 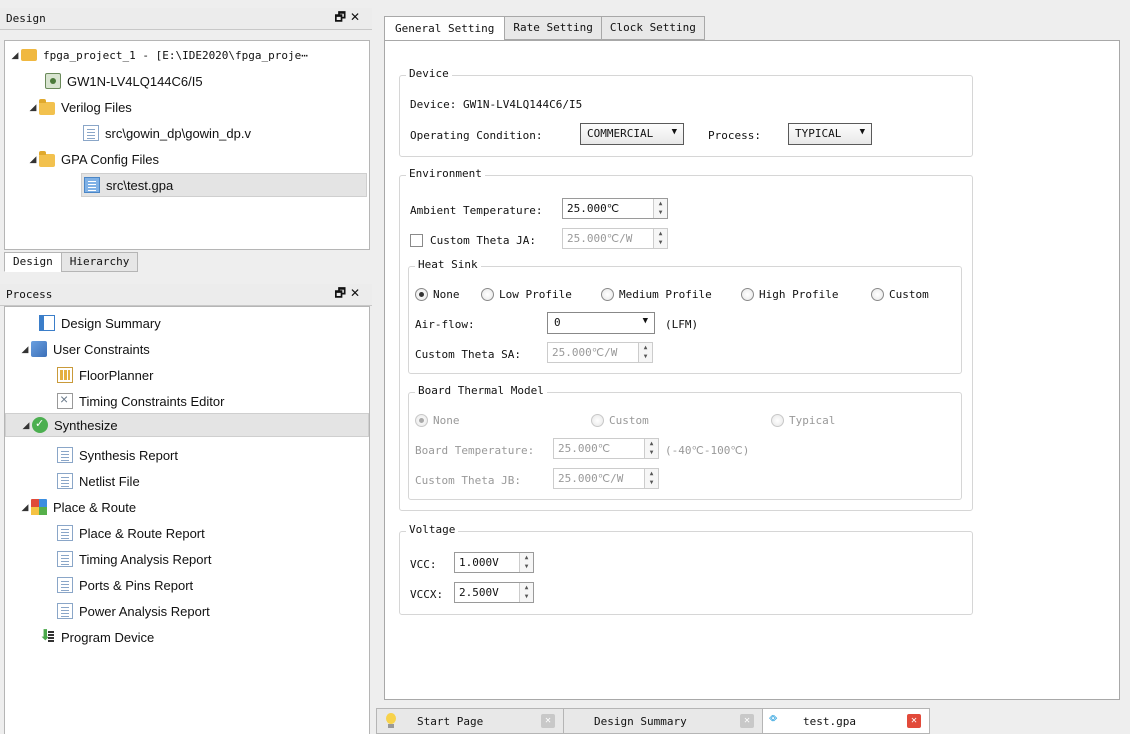 I want to click on input-value: 2.500V, so click(x=479, y=592).